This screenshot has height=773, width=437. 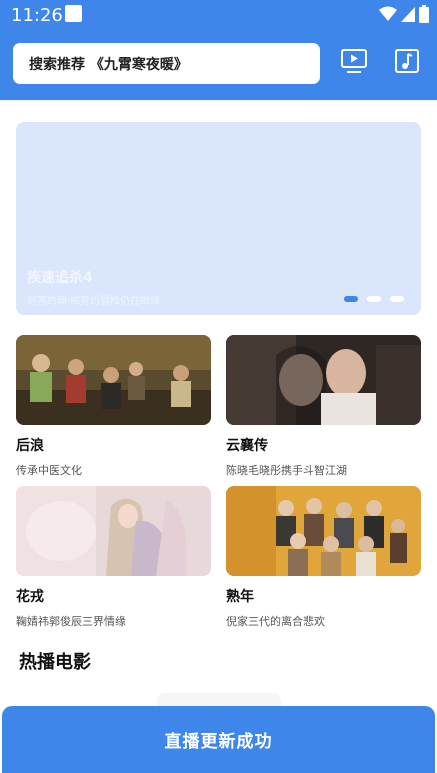 I want to click on card-title: 后浪, so click(x=30, y=446).